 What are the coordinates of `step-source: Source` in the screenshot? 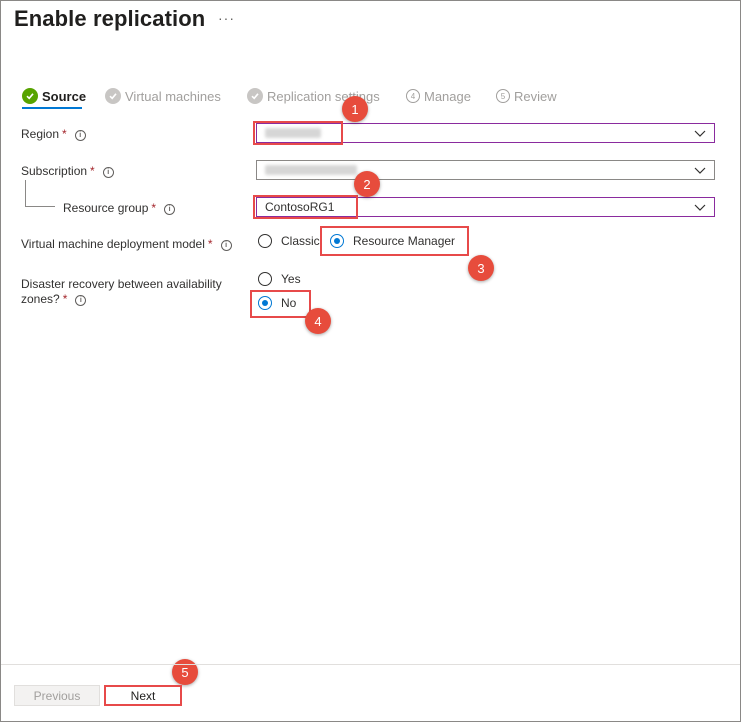 It's located at (54, 96).